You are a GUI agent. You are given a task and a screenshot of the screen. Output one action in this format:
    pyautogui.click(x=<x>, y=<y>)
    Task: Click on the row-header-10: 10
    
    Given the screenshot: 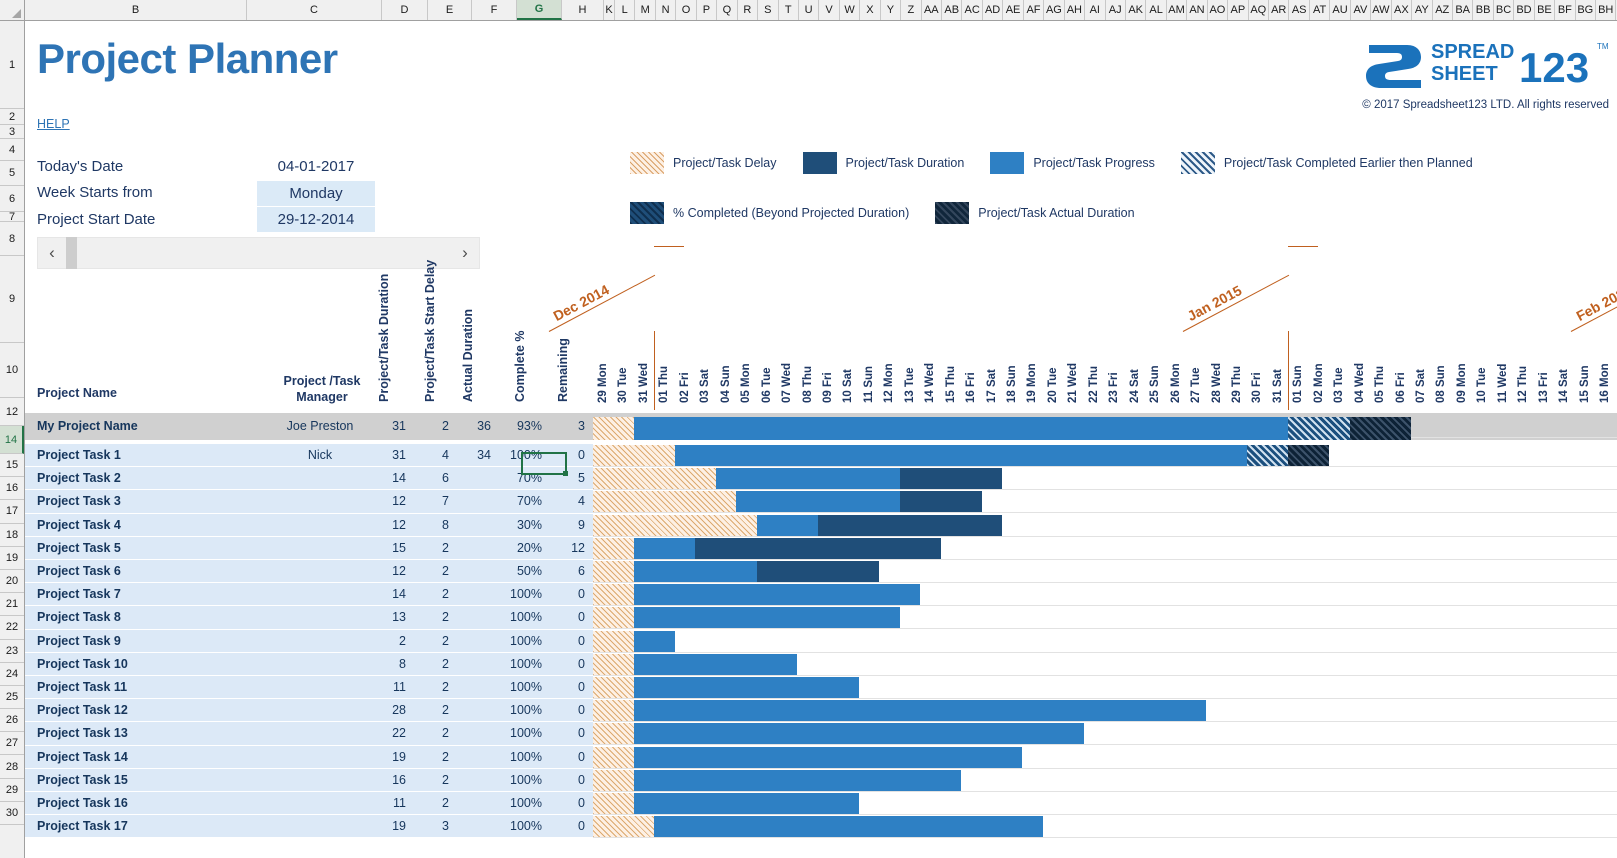 What is the action you would take?
    pyautogui.click(x=12, y=370)
    